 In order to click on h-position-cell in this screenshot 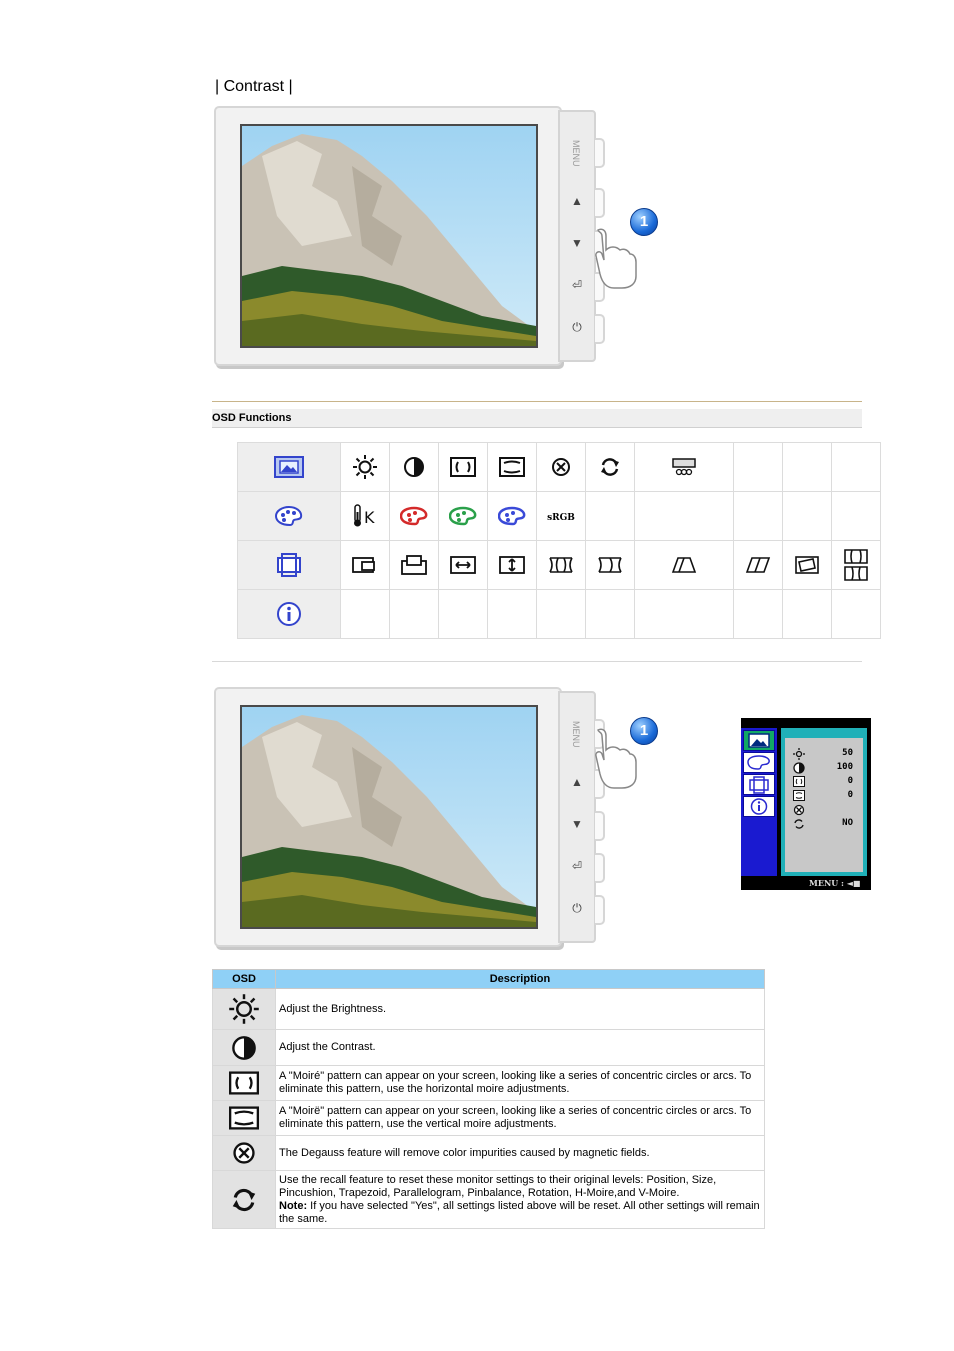, I will do `click(365, 565)`.